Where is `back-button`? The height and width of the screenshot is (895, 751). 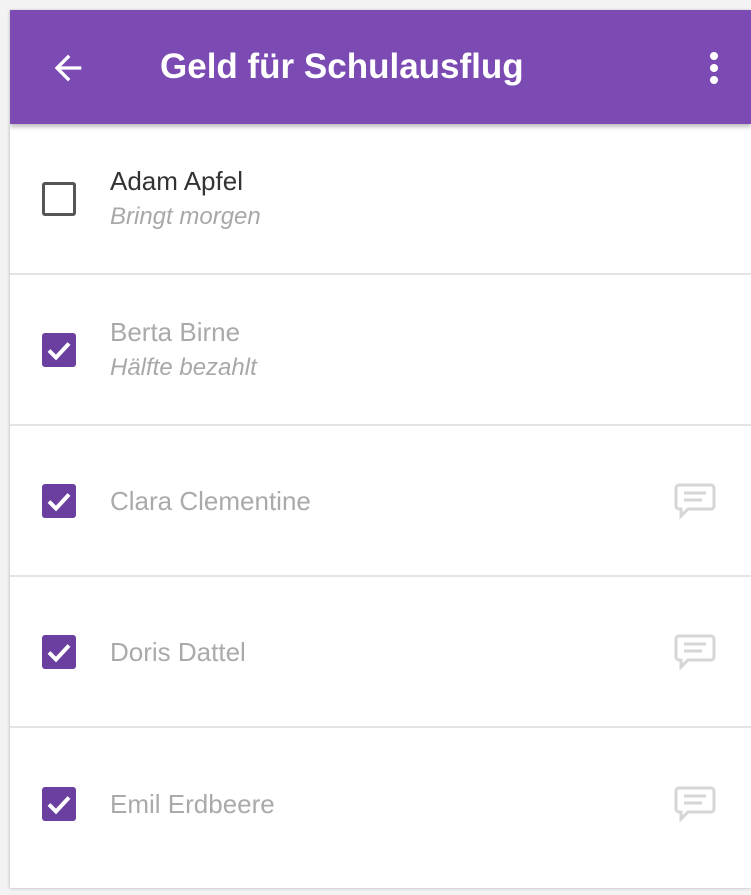
back-button is located at coordinates (68, 68).